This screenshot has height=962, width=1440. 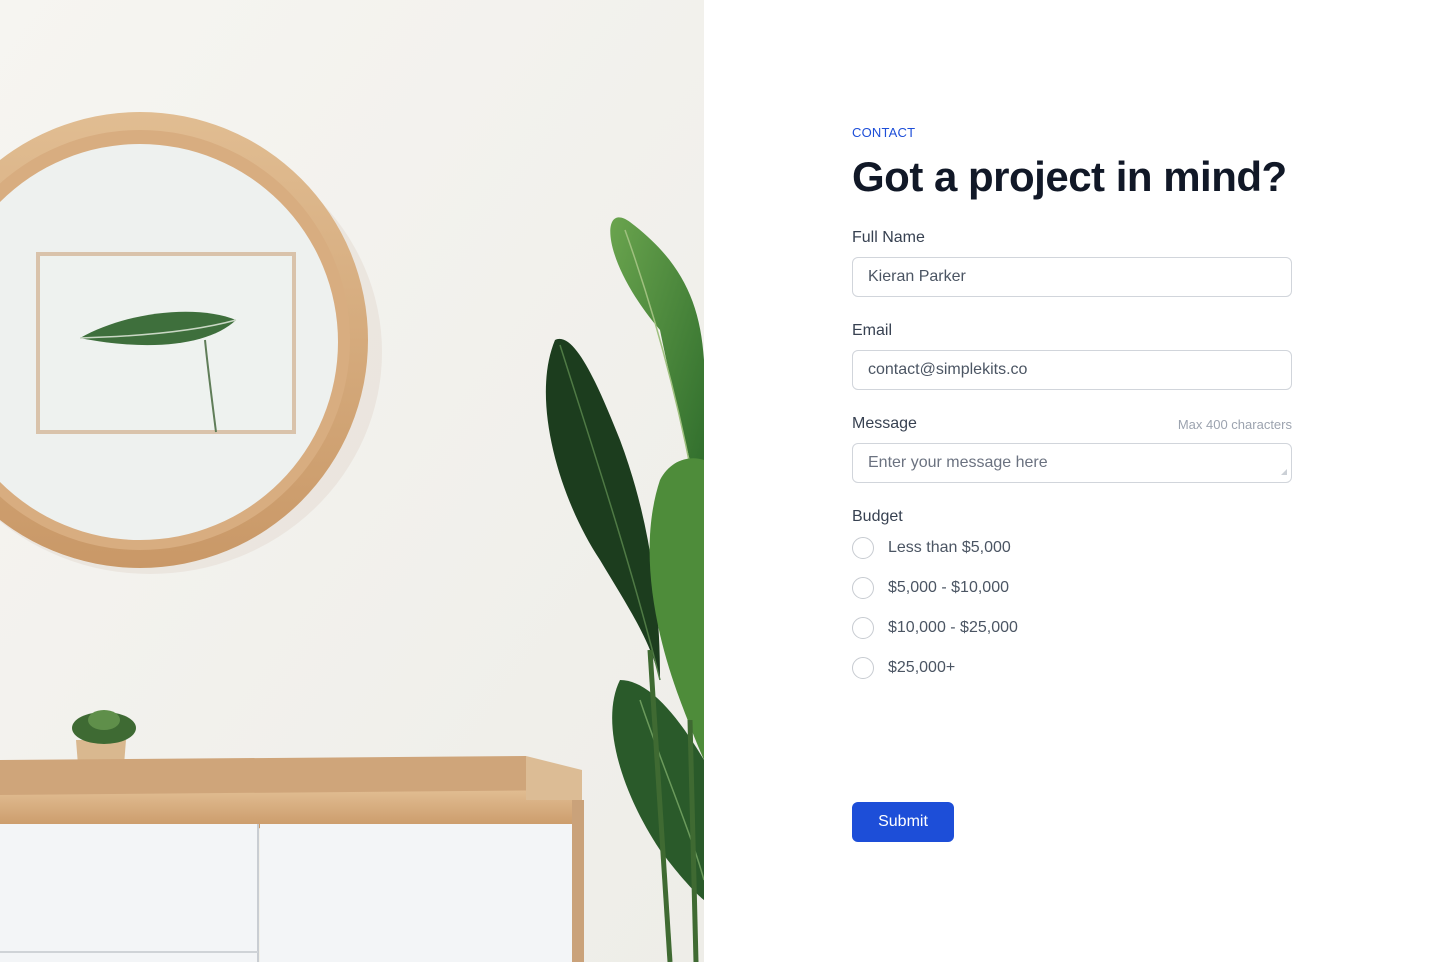 I want to click on budget-option-less-than-5000: Less than $5,000, so click(x=931, y=548).